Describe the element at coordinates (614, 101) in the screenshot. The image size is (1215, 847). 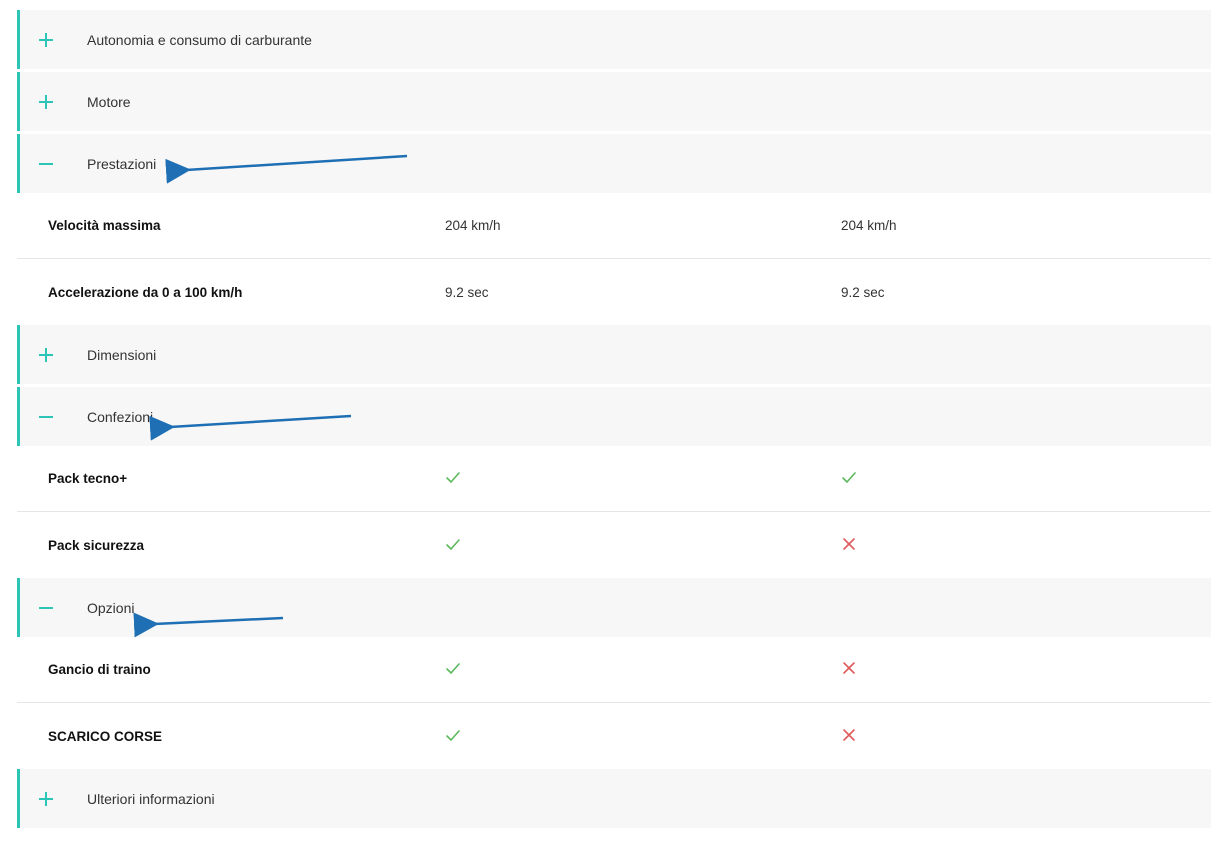
I see `section-motore-header: Motore` at that location.